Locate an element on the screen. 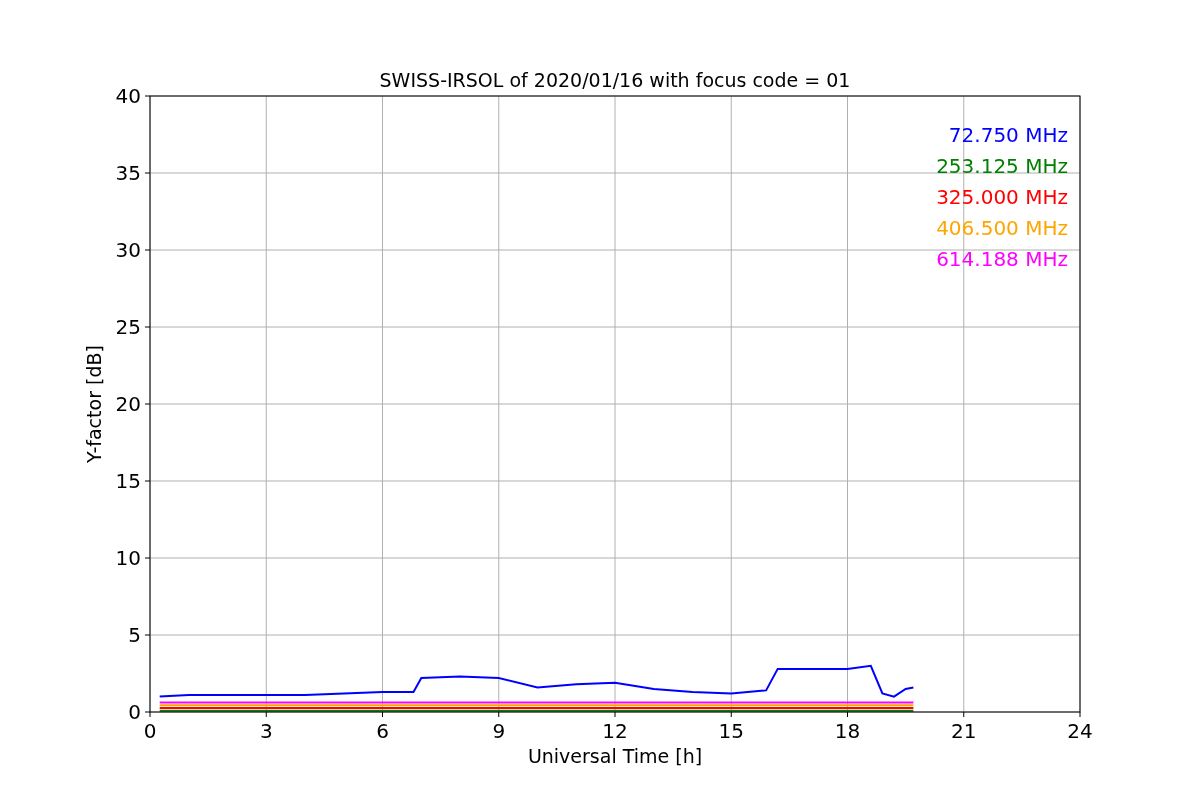  y-tick-label: 20 is located at coordinates (128, 404).